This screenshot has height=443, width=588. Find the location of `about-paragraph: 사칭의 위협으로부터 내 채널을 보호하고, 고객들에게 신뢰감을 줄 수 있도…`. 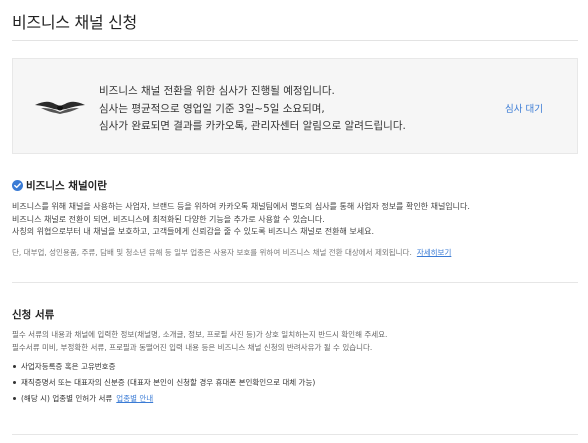

about-paragraph: 사칭의 위협으로부터 내 채널을 보호하고, 고객들에게 신뢰감을 줄 수 있도… is located at coordinates (193, 231).